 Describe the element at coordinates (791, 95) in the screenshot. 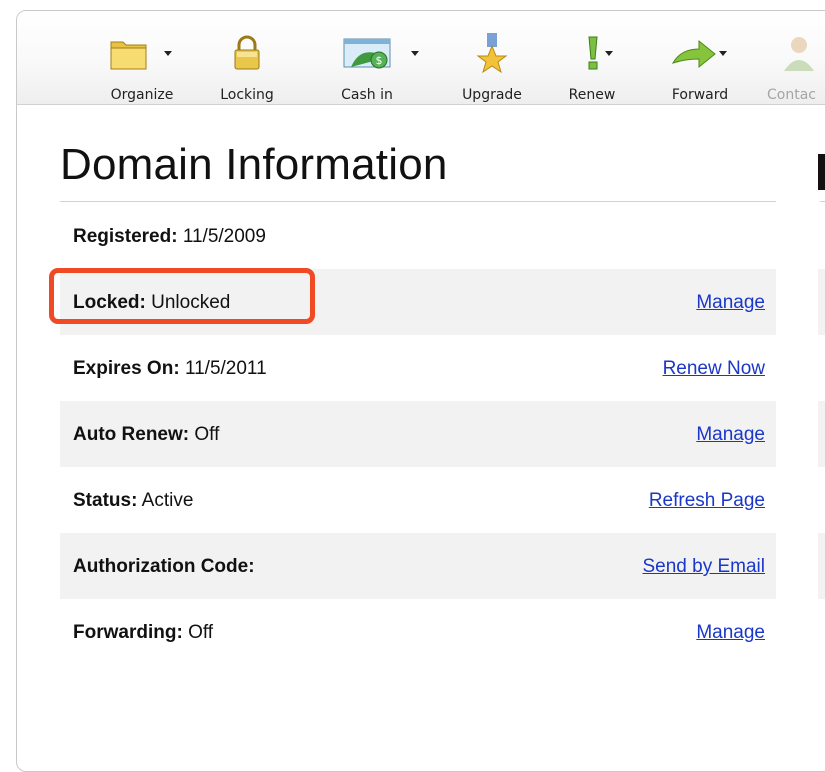

I see `contact-label: Contac` at that location.